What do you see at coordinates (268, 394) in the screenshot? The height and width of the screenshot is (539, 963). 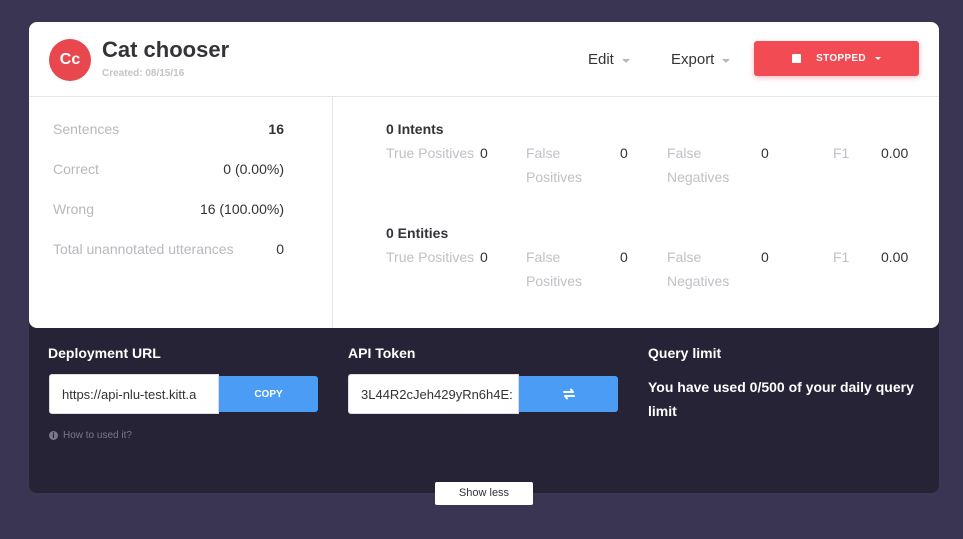 I see `copy-button: COPY` at bounding box center [268, 394].